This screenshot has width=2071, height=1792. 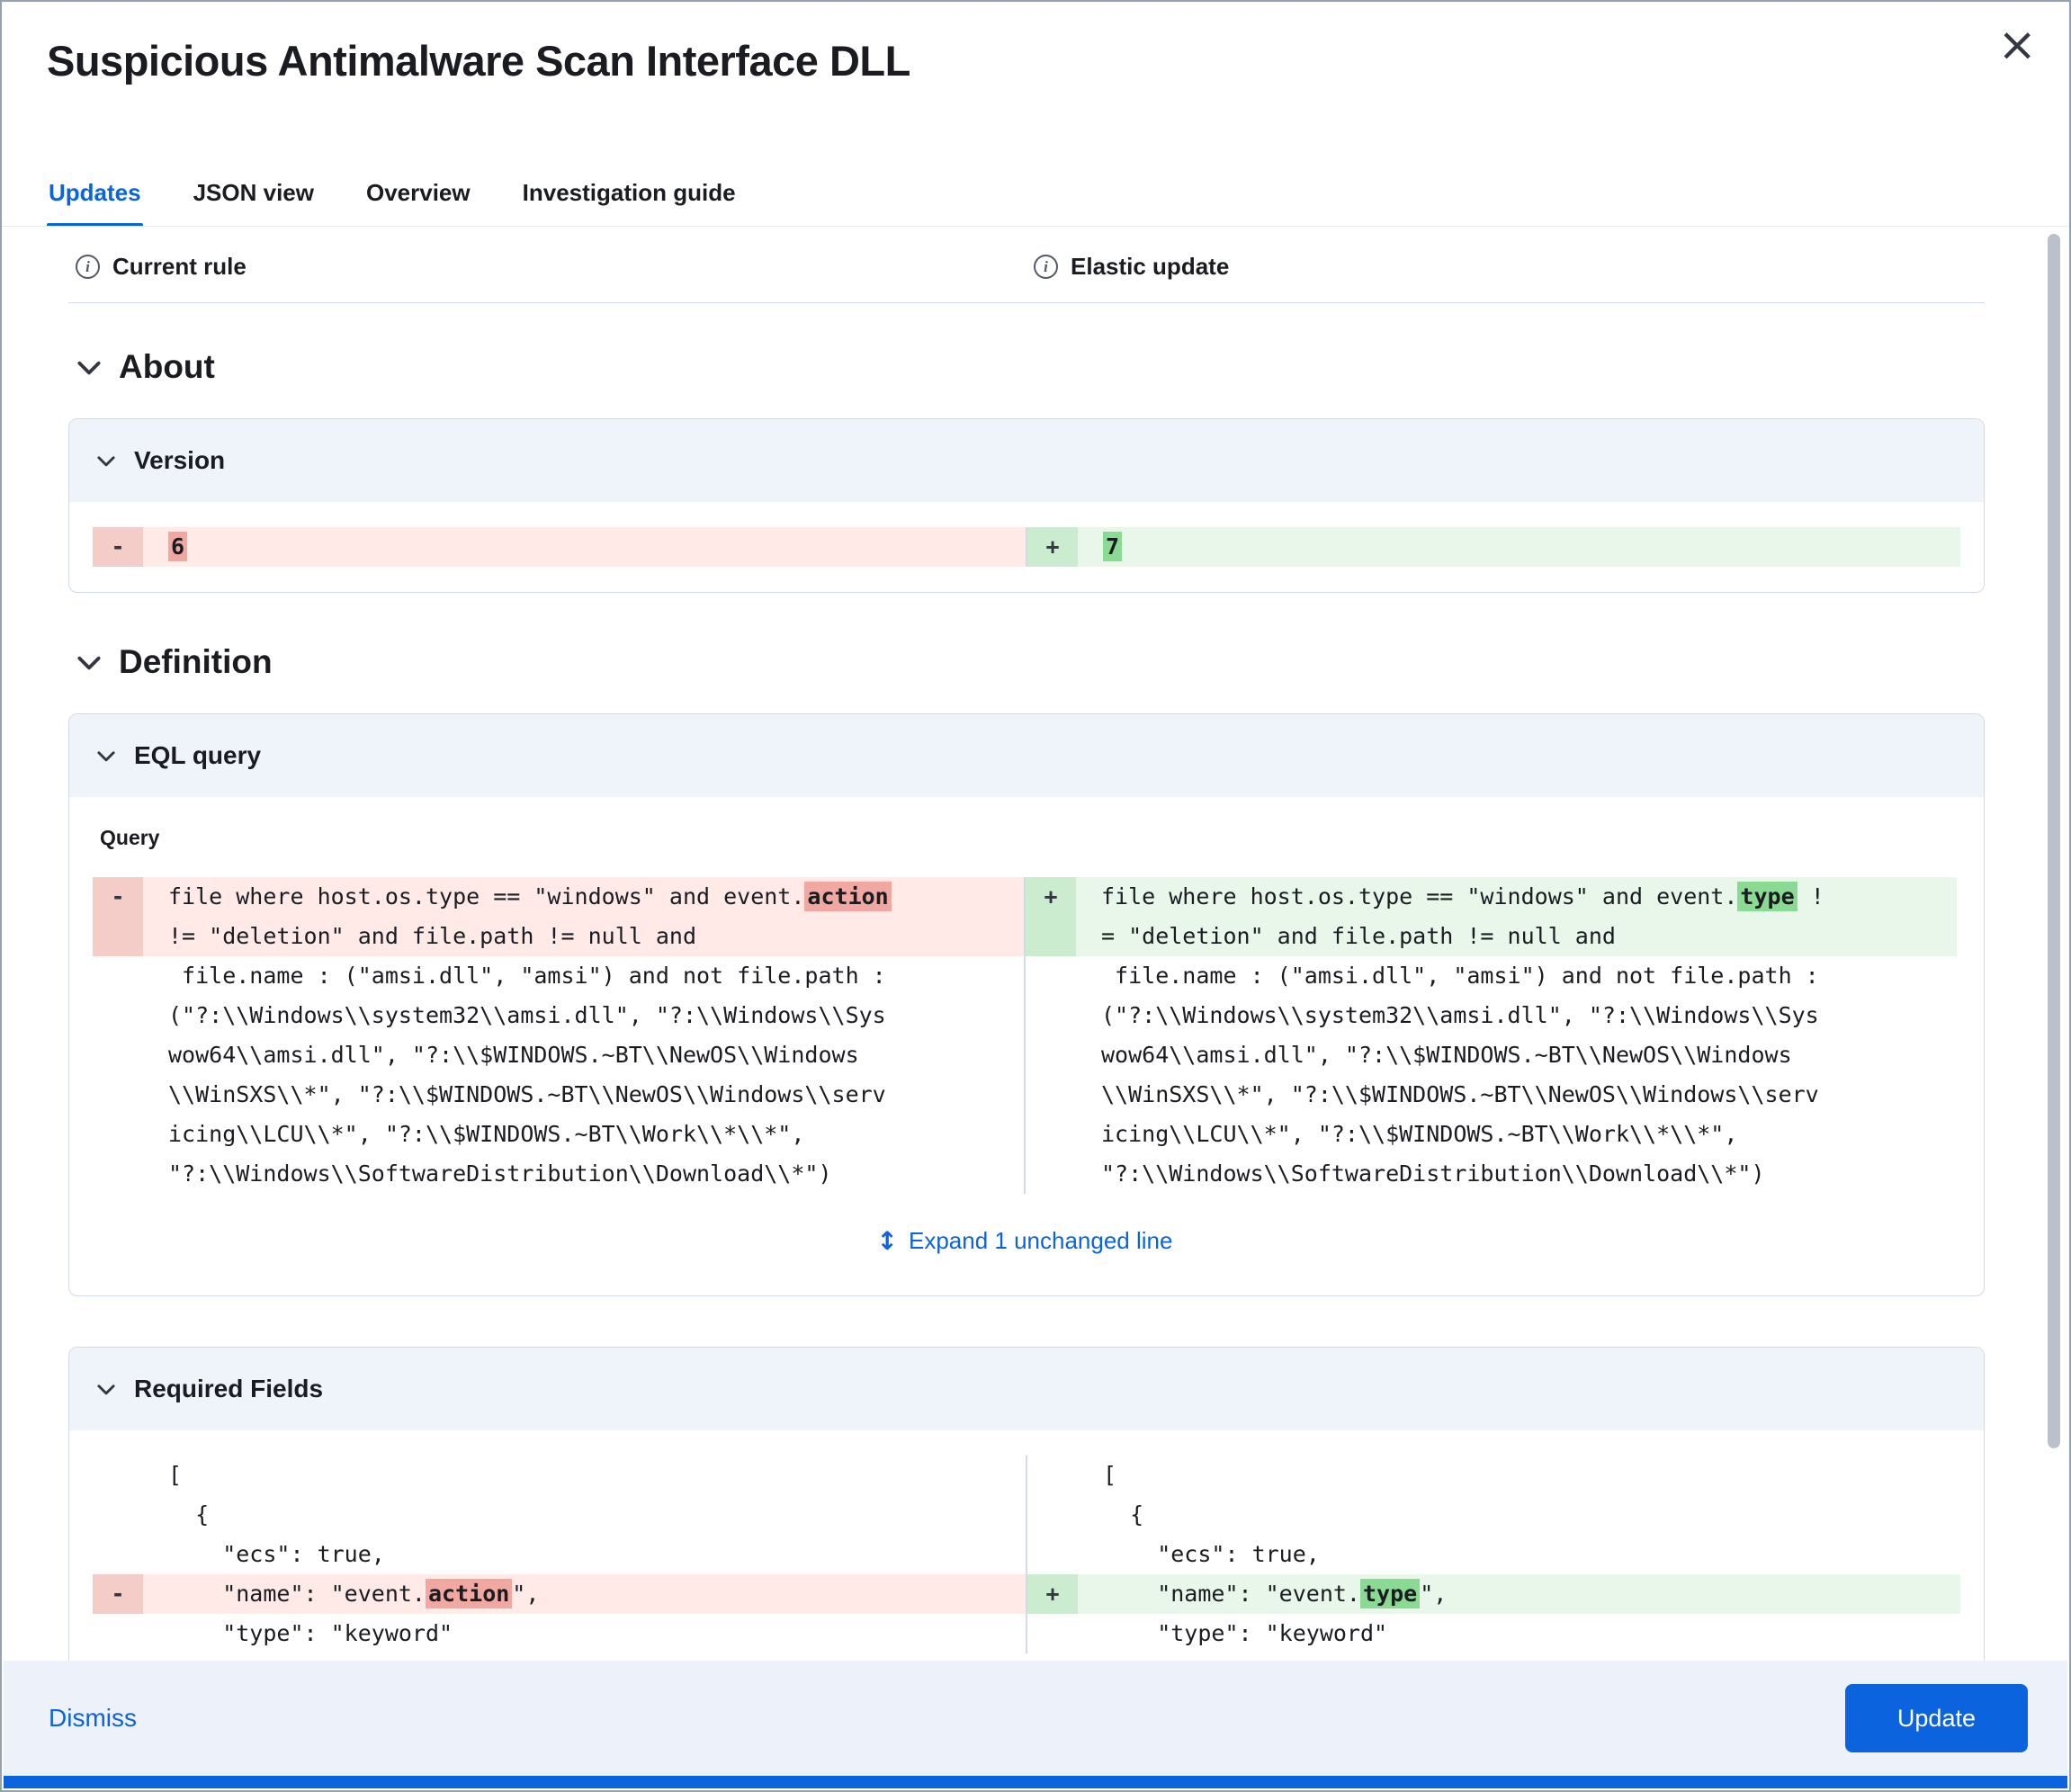 I want to click on diff-code: "name": "event. type ",, so click(x=1519, y=1594).